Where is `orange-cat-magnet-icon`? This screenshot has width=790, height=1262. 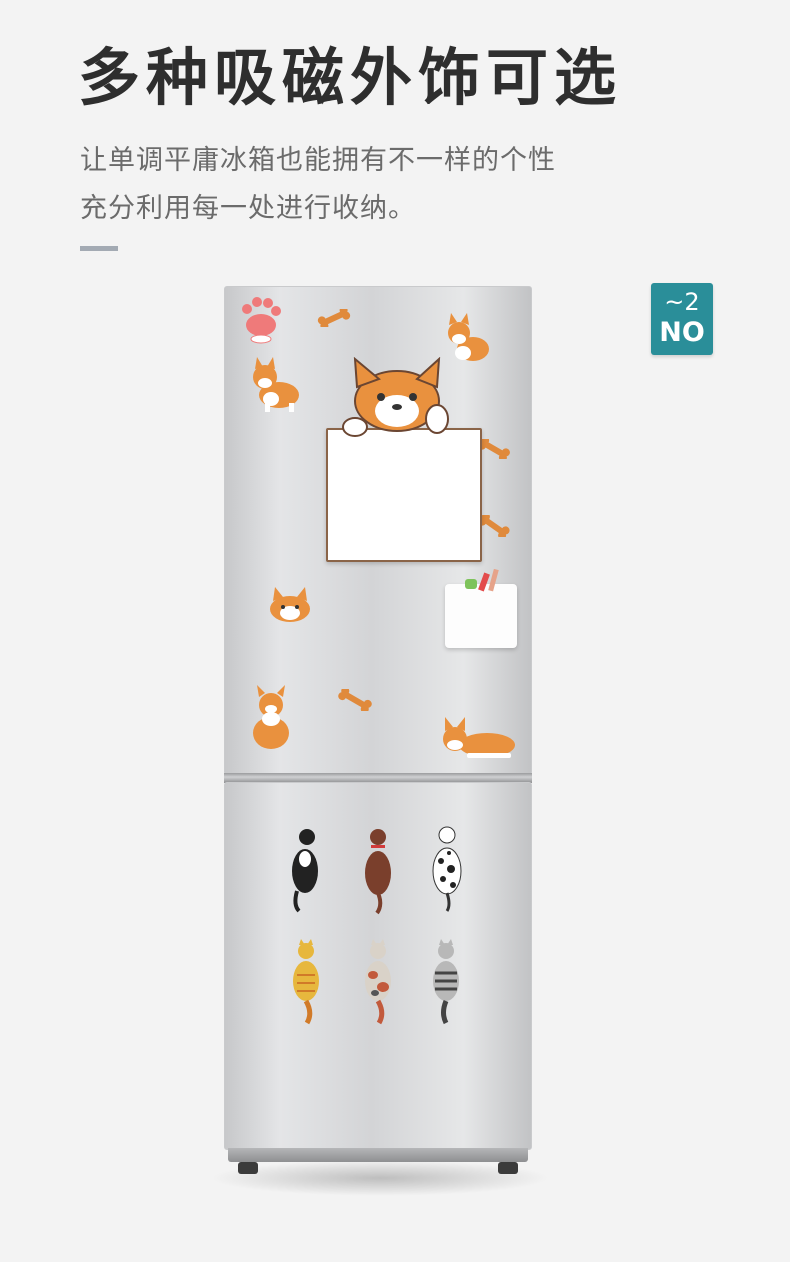 orange-cat-magnet-icon is located at coordinates (306, 982).